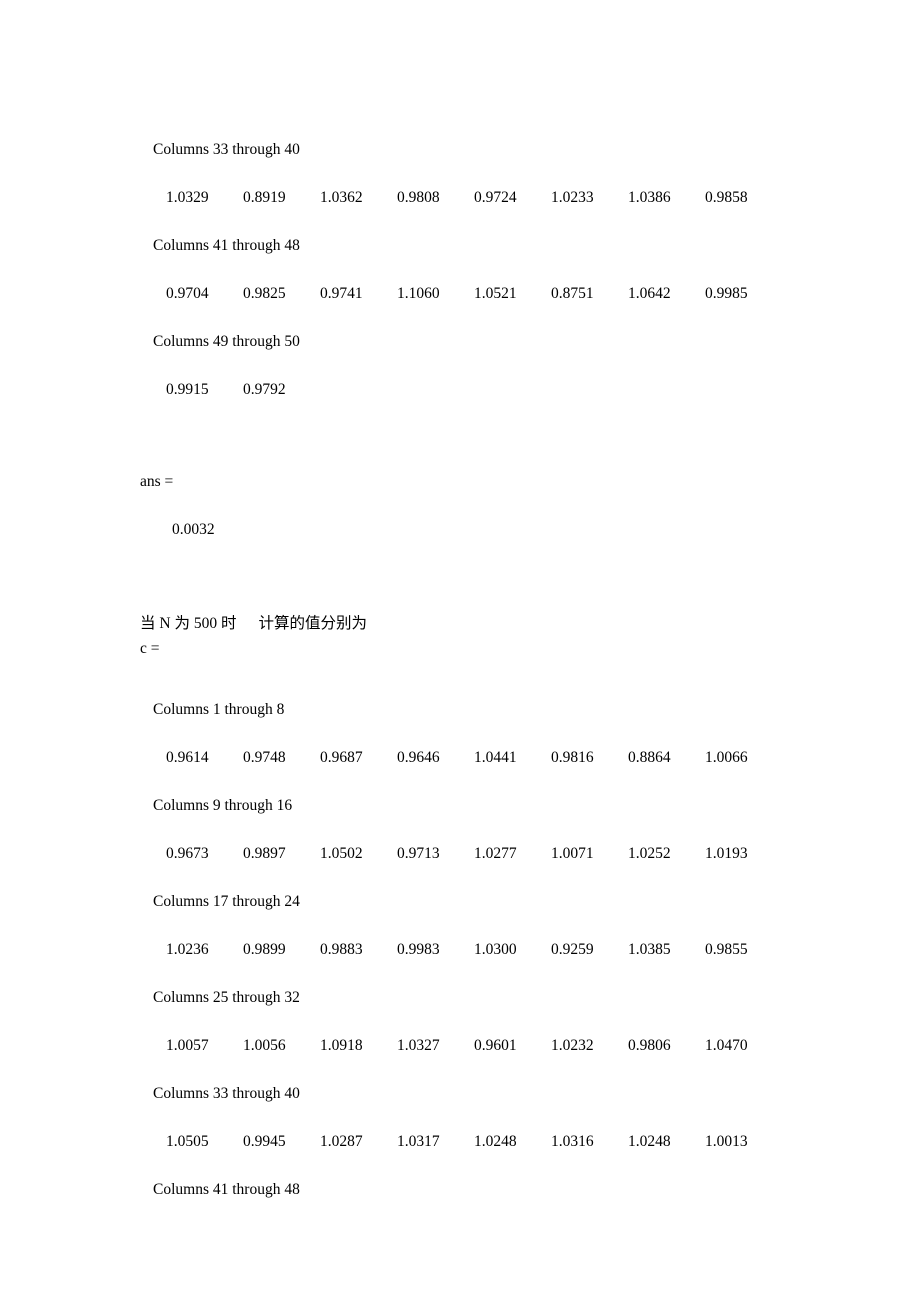 Image resolution: width=920 pixels, height=1302 pixels. Describe the element at coordinates (219, 709) in the screenshot. I see `columns-label: Columns 1 through 8` at that location.